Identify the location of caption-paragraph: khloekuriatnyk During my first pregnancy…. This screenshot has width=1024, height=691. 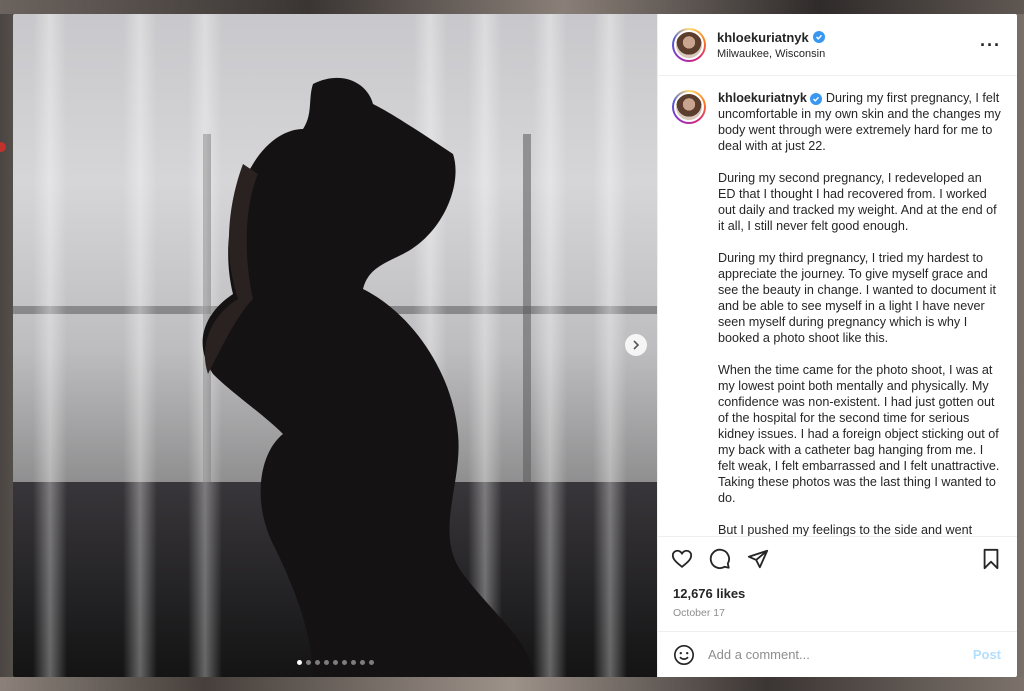
(859, 122).